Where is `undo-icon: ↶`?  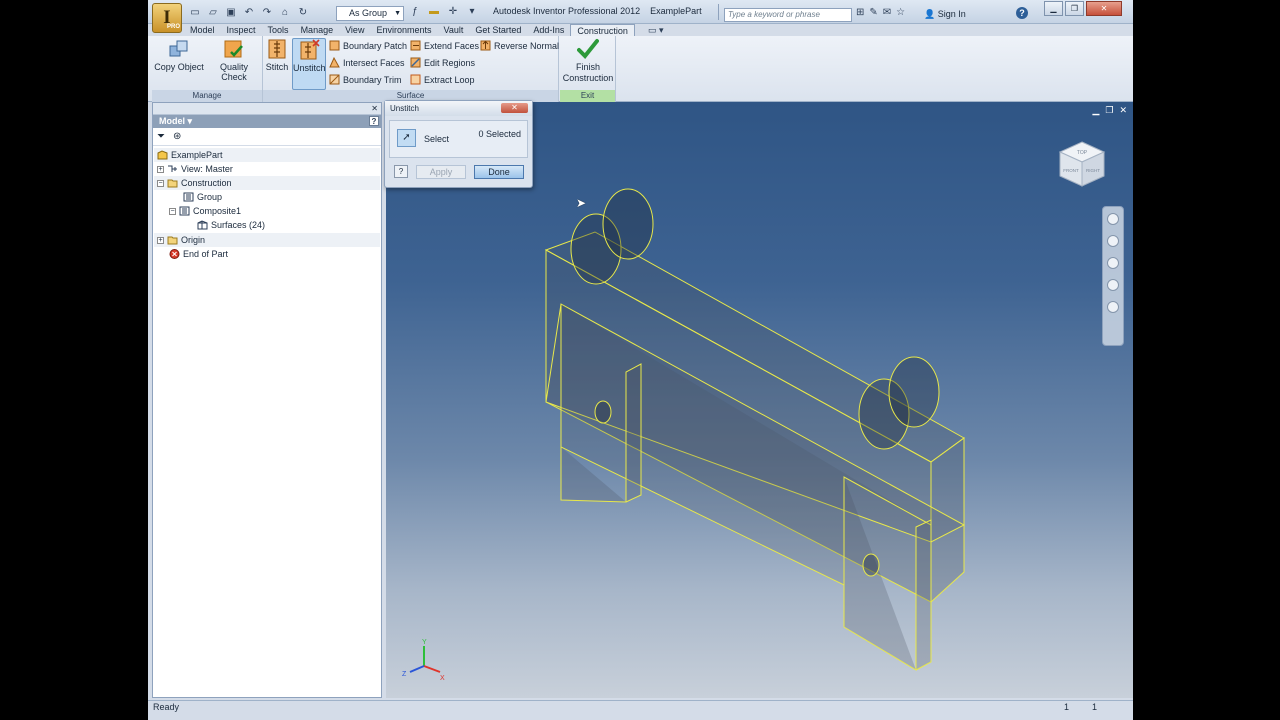
undo-icon: ↶ is located at coordinates (249, 12).